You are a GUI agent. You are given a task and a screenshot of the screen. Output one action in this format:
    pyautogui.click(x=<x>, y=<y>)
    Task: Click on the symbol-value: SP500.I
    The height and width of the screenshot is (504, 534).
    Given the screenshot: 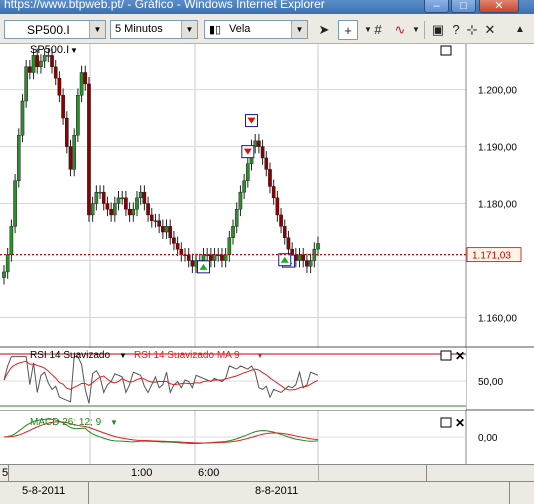 What is the action you would take?
    pyautogui.click(x=48, y=30)
    